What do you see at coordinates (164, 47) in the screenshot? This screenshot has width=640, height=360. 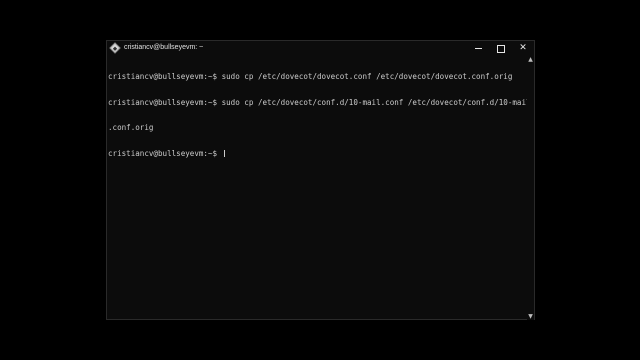 I see `window-title: cristiancv@bullseyevm: ~` at bounding box center [164, 47].